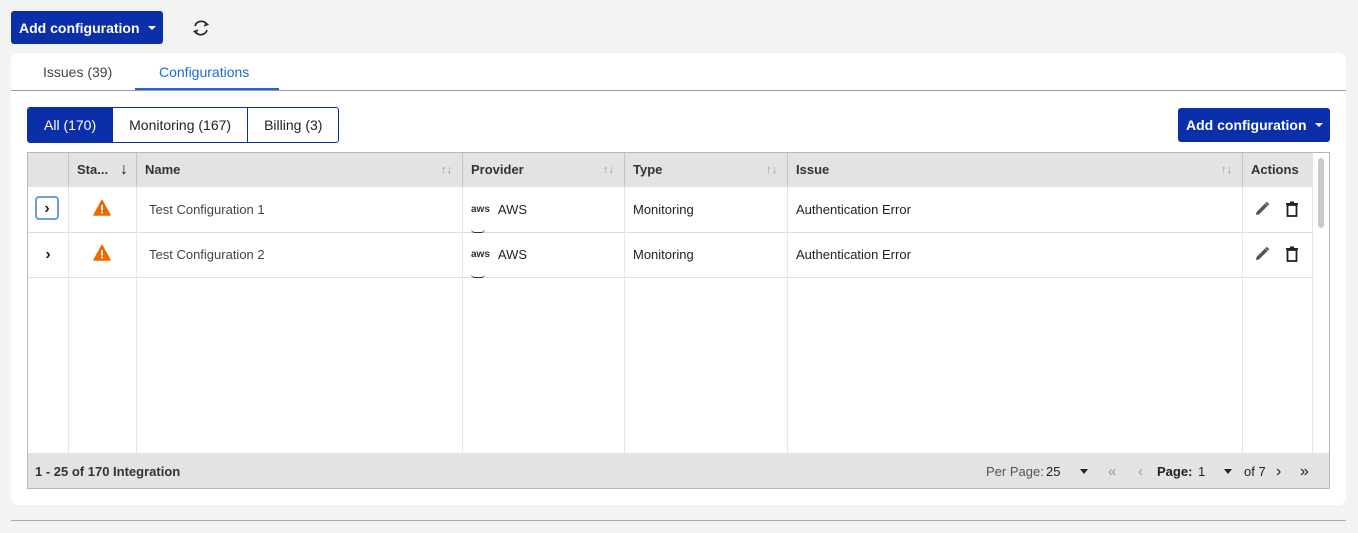 Image resolution: width=1358 pixels, height=533 pixels. Describe the element at coordinates (1140, 470) in the screenshot. I see `previous-page-icon: ‹` at that location.